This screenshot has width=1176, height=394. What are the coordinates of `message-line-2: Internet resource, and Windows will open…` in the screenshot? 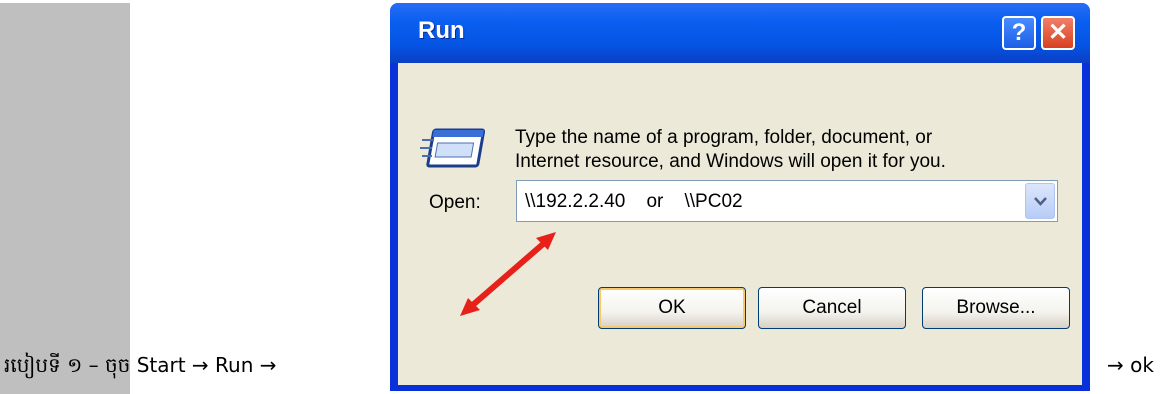 It's located at (730, 161).